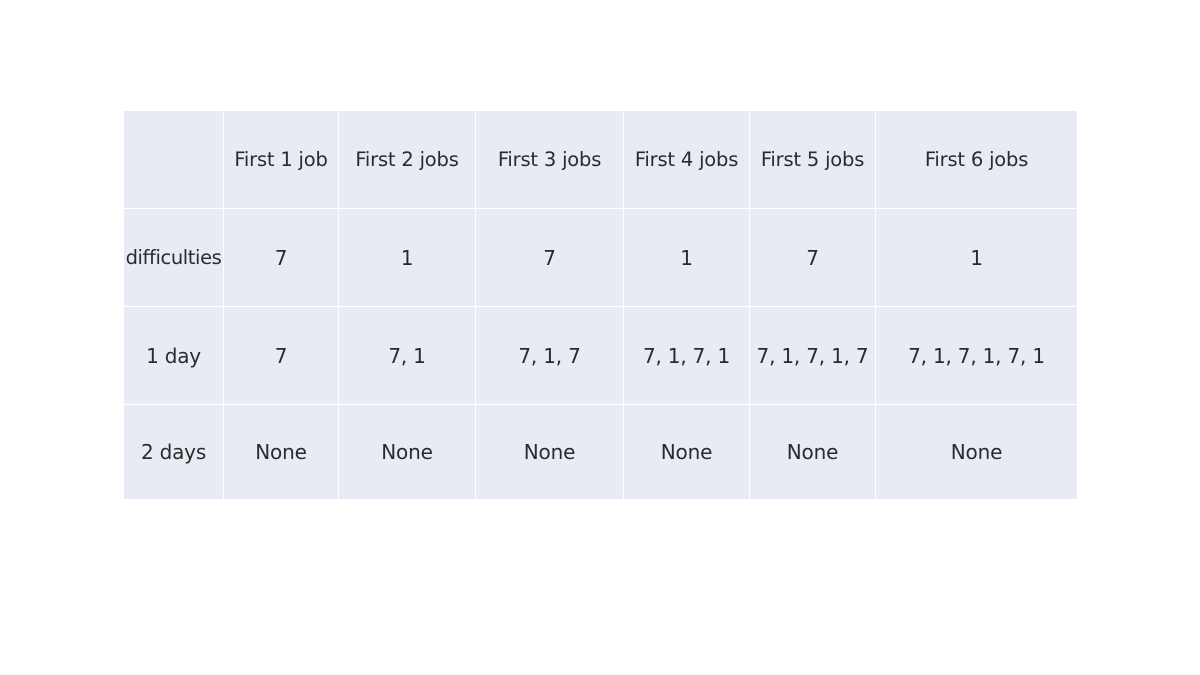 The width and height of the screenshot is (1200, 675). What do you see at coordinates (407, 159) in the screenshot?
I see `column-header-first-2-jobs: First 2 jobs` at bounding box center [407, 159].